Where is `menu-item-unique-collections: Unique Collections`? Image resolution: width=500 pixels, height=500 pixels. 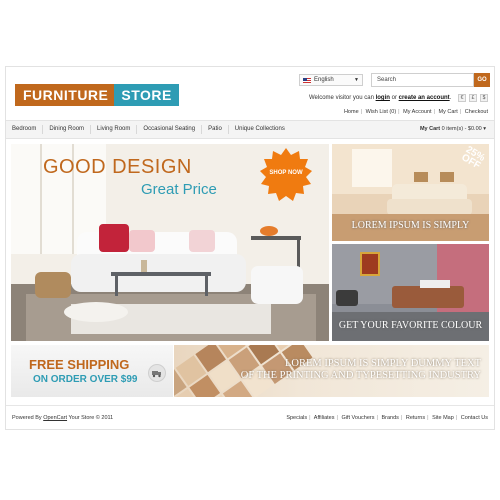
menu-item-unique-collections: Unique Collections is located at coordinates (260, 129).